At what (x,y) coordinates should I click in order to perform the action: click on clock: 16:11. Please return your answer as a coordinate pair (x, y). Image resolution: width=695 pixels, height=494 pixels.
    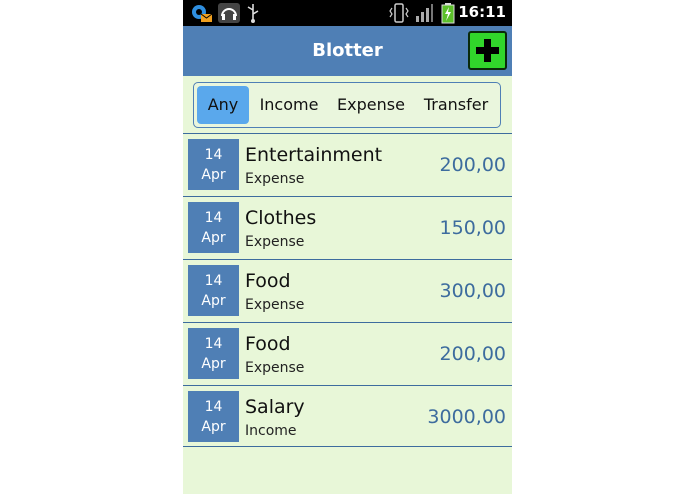
    Looking at the image, I should click on (482, 12).